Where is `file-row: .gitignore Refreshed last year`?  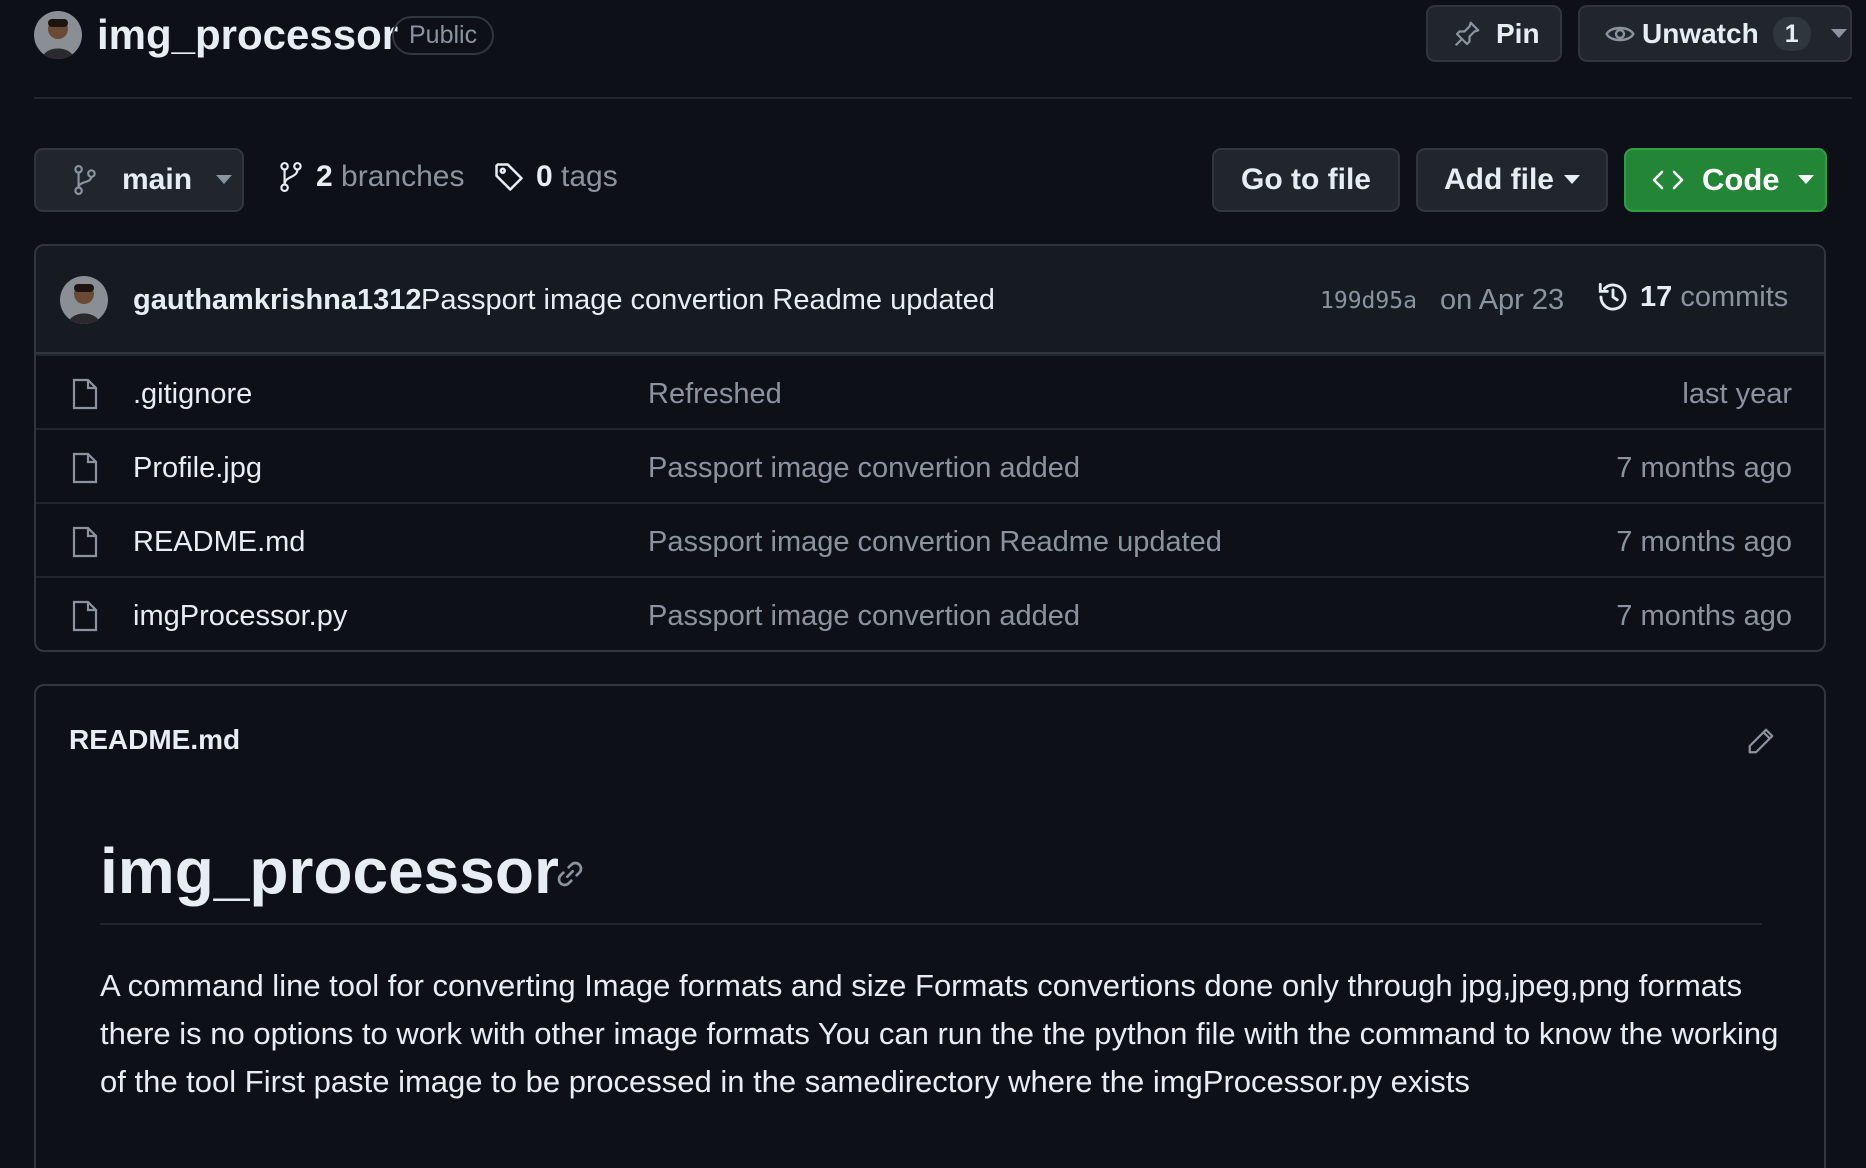 file-row: .gitignore Refreshed last year is located at coordinates (930, 391).